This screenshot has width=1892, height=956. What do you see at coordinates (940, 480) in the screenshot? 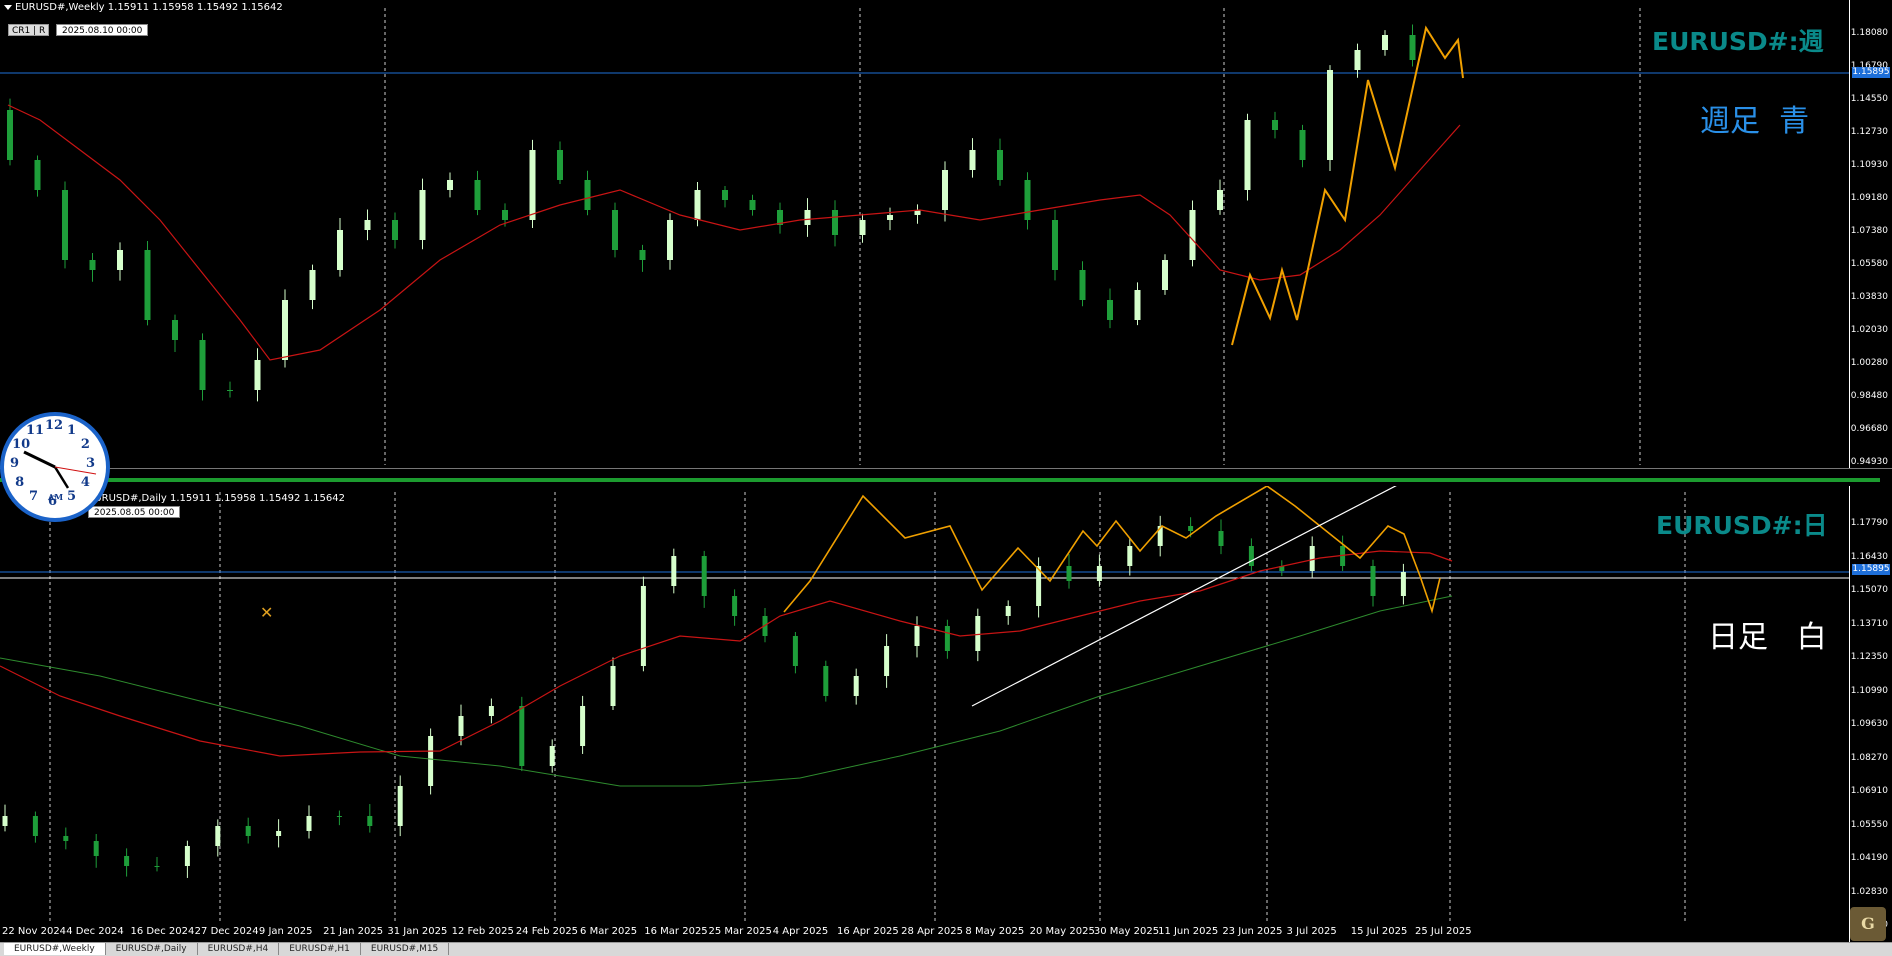
I see `pane-separator-bar` at bounding box center [940, 480].